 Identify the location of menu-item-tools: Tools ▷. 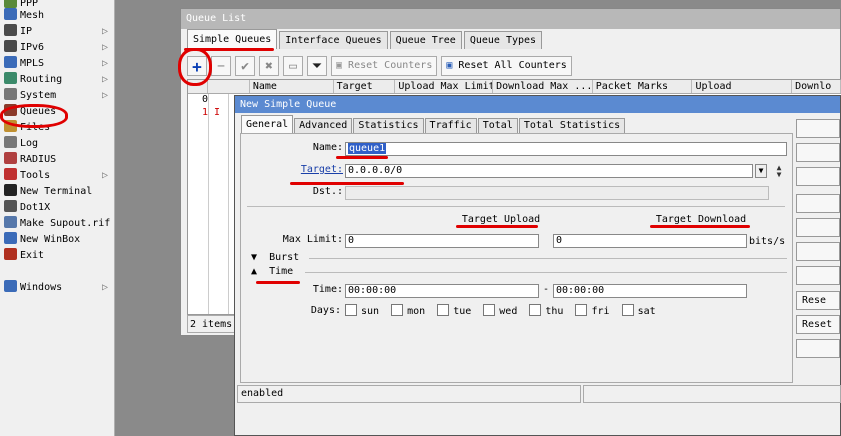
(58, 176).